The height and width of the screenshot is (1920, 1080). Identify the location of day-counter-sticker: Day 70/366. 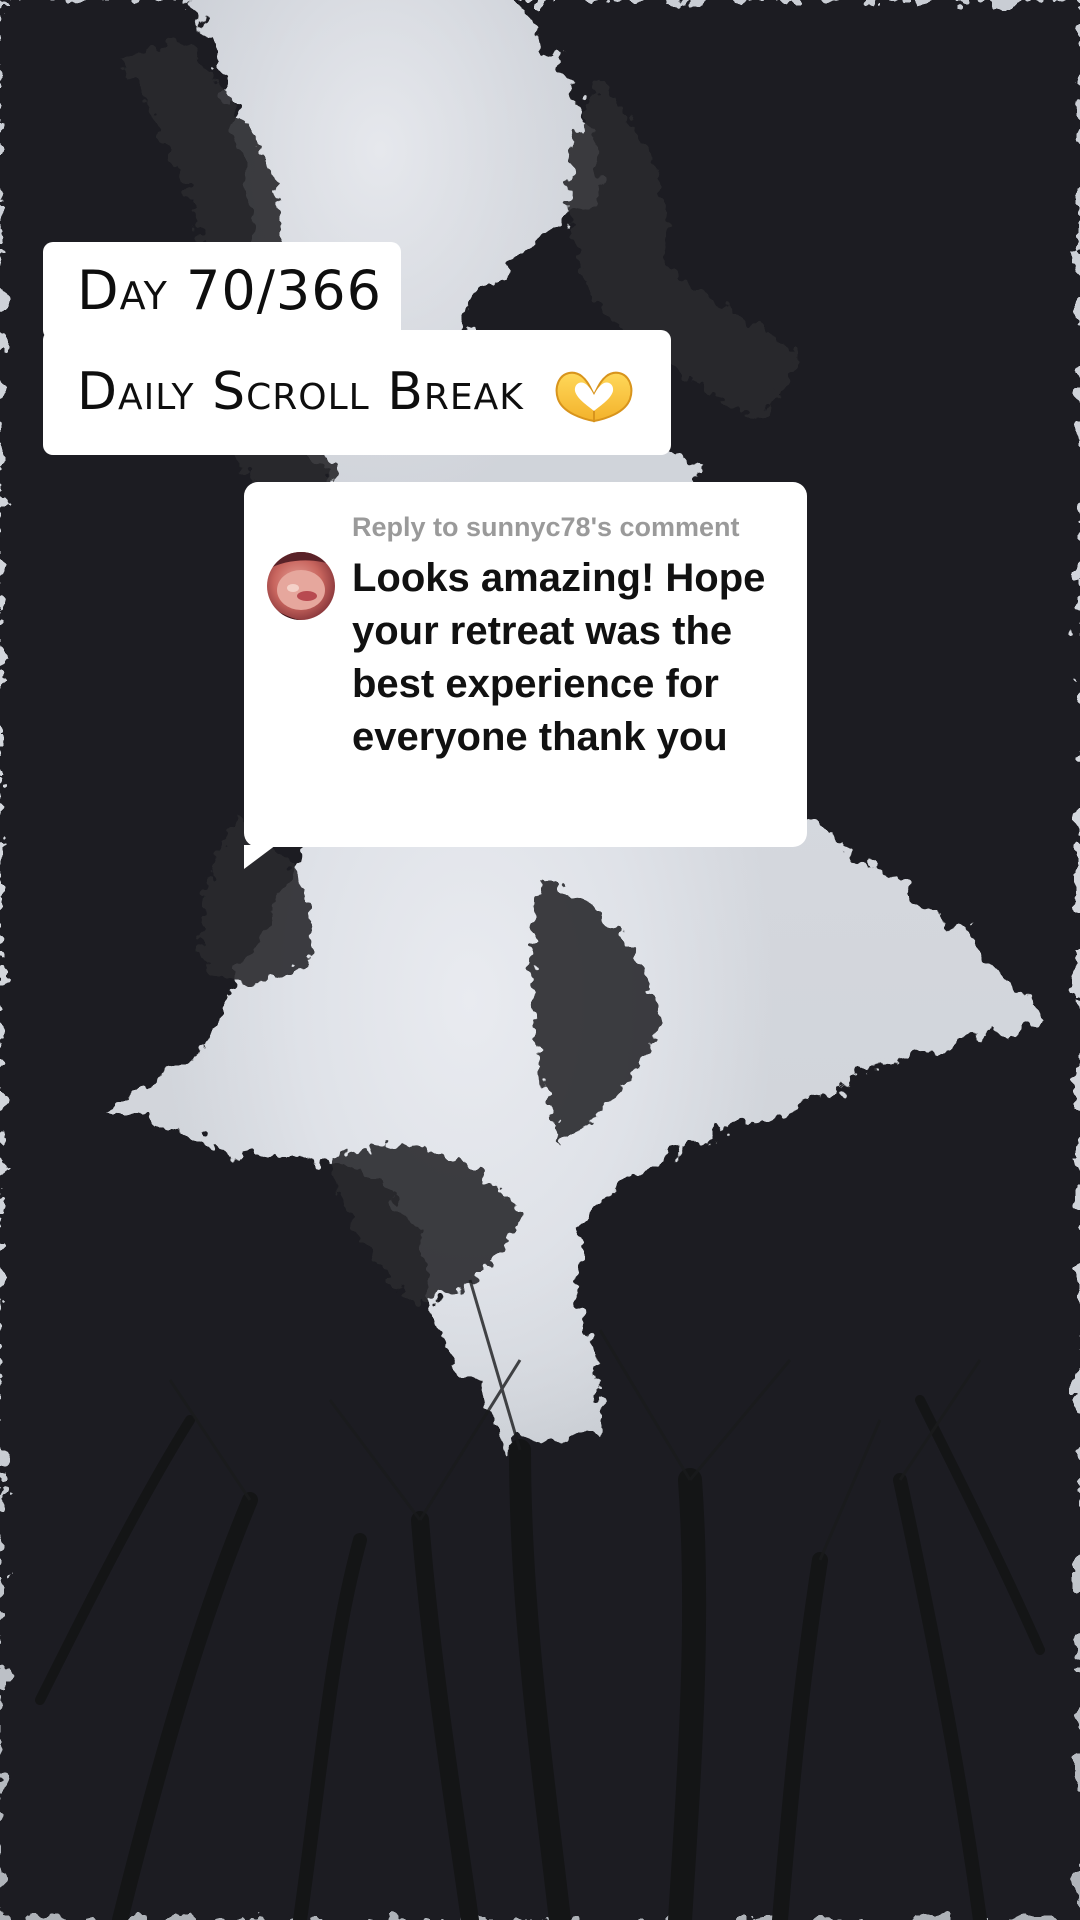
(222, 291).